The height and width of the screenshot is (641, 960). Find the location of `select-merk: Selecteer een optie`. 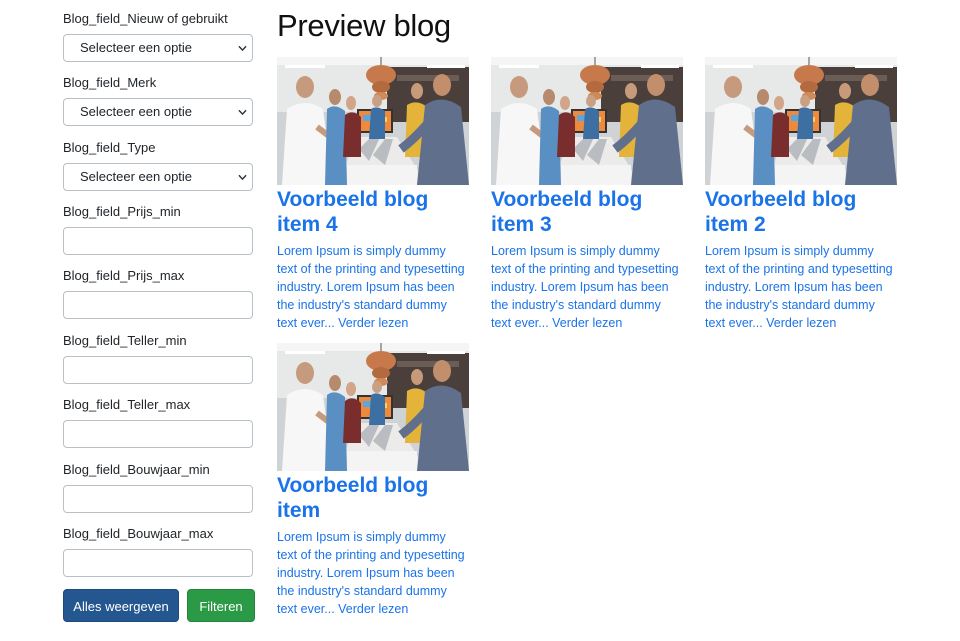

select-merk: Selecteer een optie is located at coordinates (158, 112).